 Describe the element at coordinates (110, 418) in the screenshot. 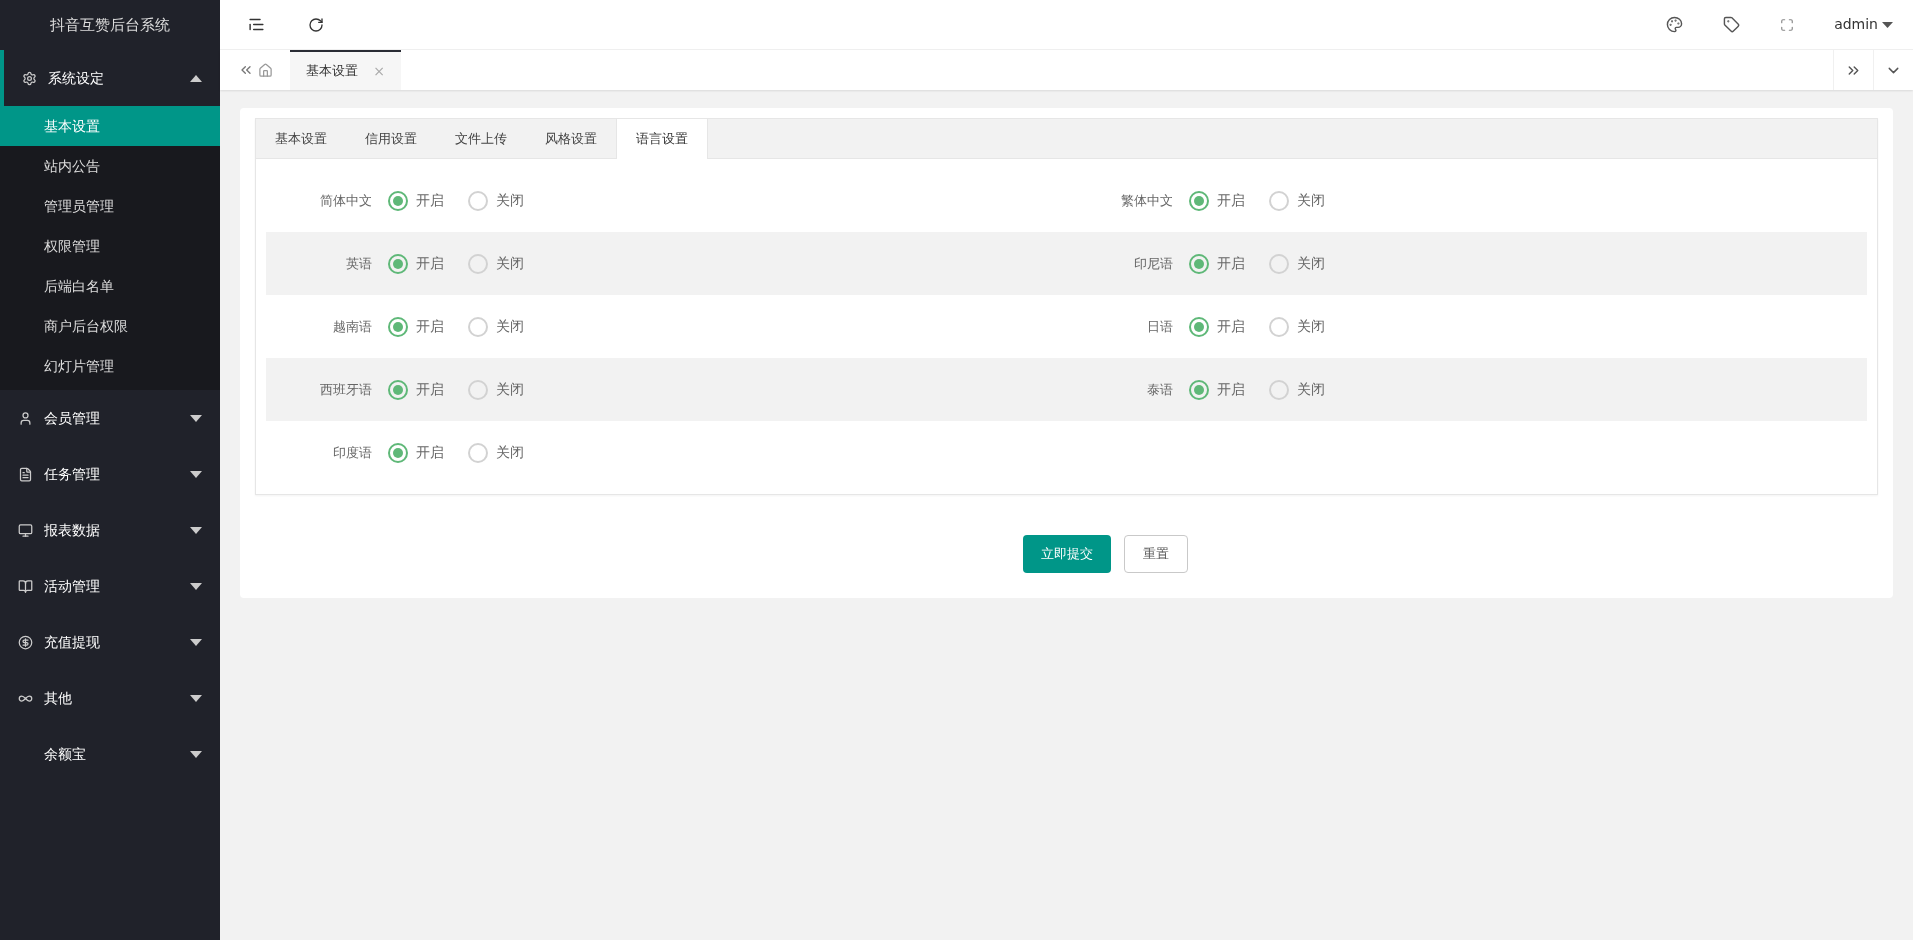

I see `menu-group: 会员管理` at that location.